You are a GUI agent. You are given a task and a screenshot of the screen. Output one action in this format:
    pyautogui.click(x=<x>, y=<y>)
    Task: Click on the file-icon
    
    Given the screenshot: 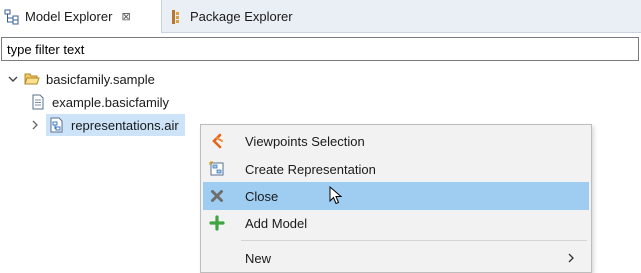 What is the action you would take?
    pyautogui.click(x=38, y=102)
    